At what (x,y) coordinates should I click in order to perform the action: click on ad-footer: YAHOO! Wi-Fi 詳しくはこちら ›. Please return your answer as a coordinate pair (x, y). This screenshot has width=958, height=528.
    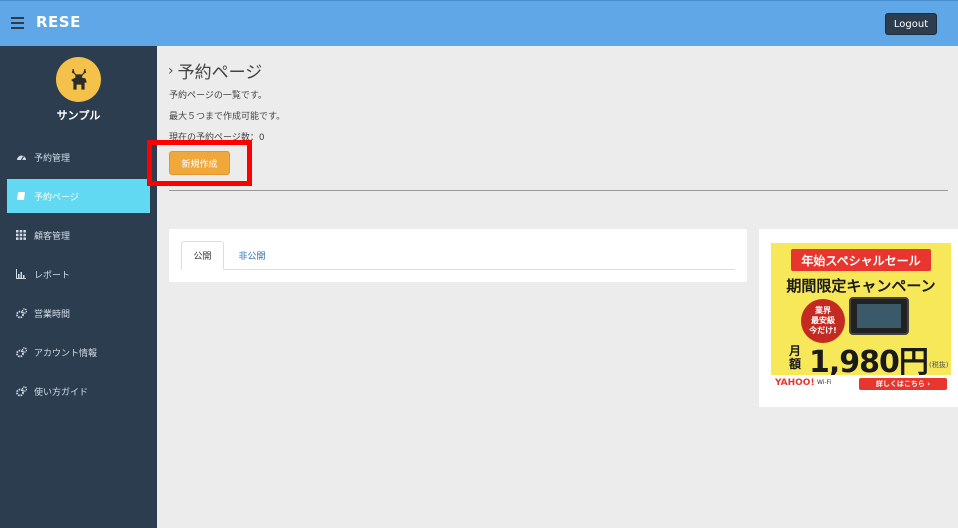
    Looking at the image, I should click on (861, 384).